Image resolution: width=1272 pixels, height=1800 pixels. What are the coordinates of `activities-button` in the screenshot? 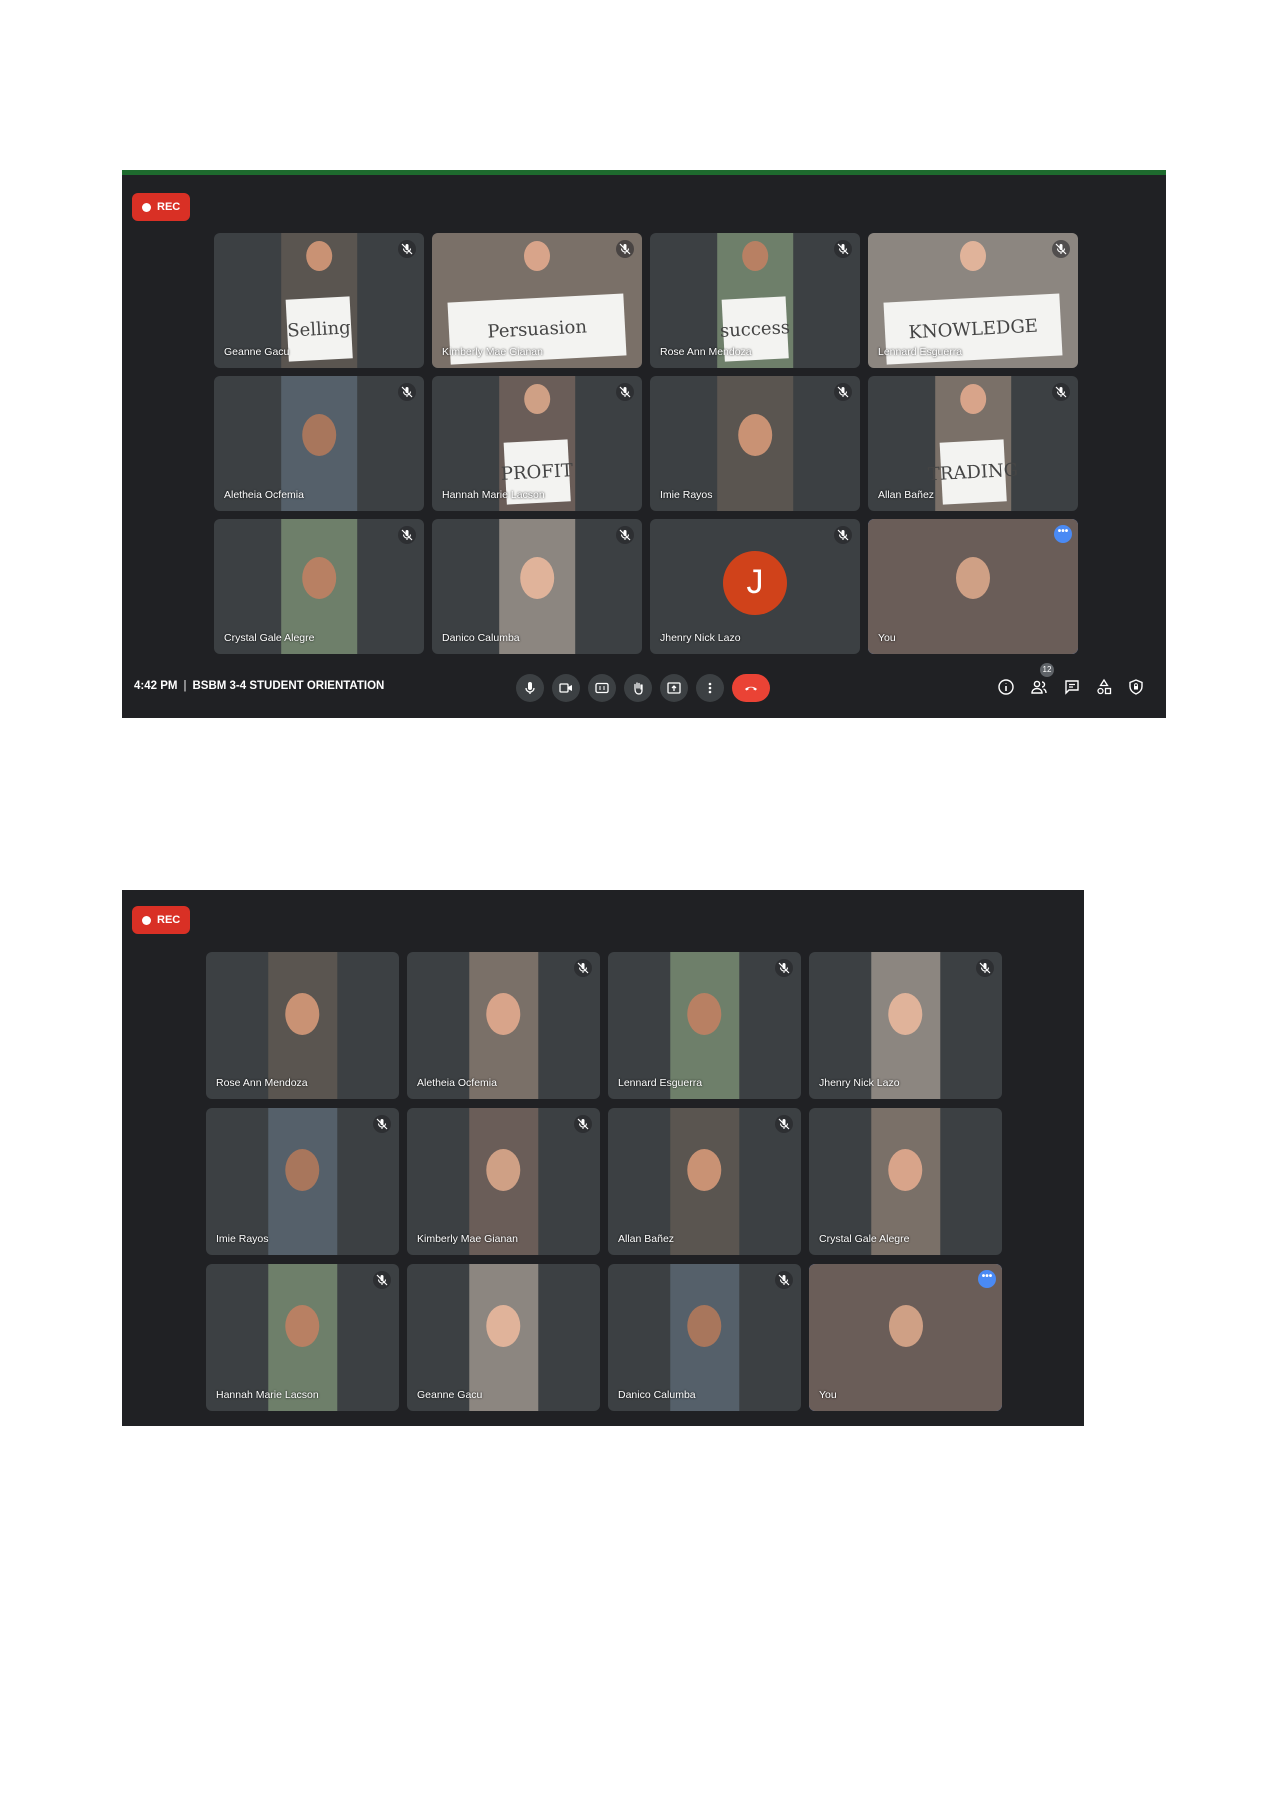 It's located at (1104, 687).